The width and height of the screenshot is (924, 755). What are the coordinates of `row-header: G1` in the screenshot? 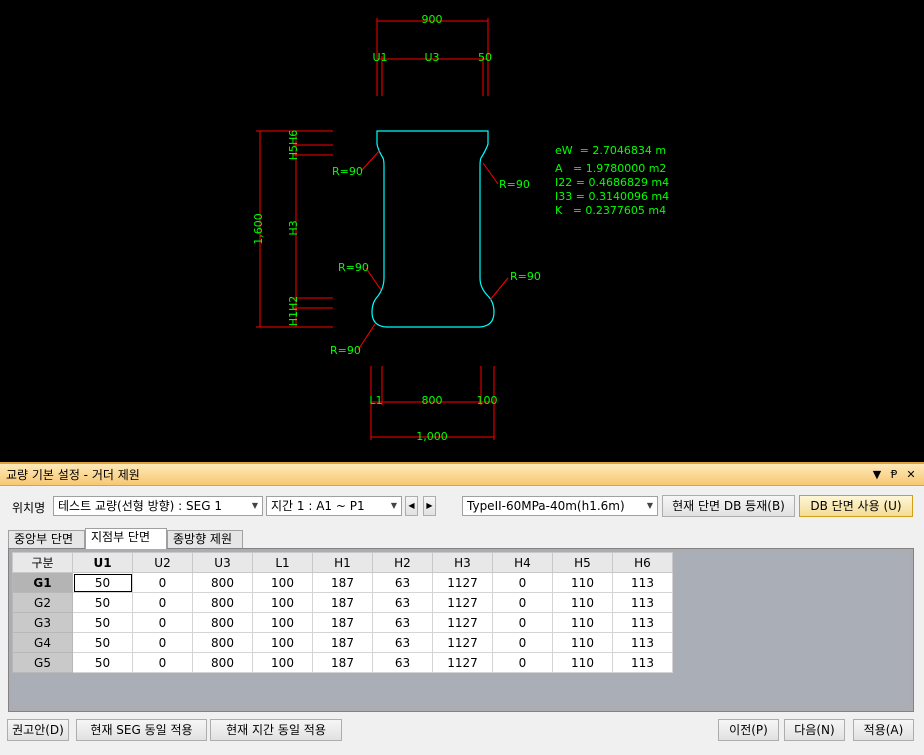 It's located at (42, 582).